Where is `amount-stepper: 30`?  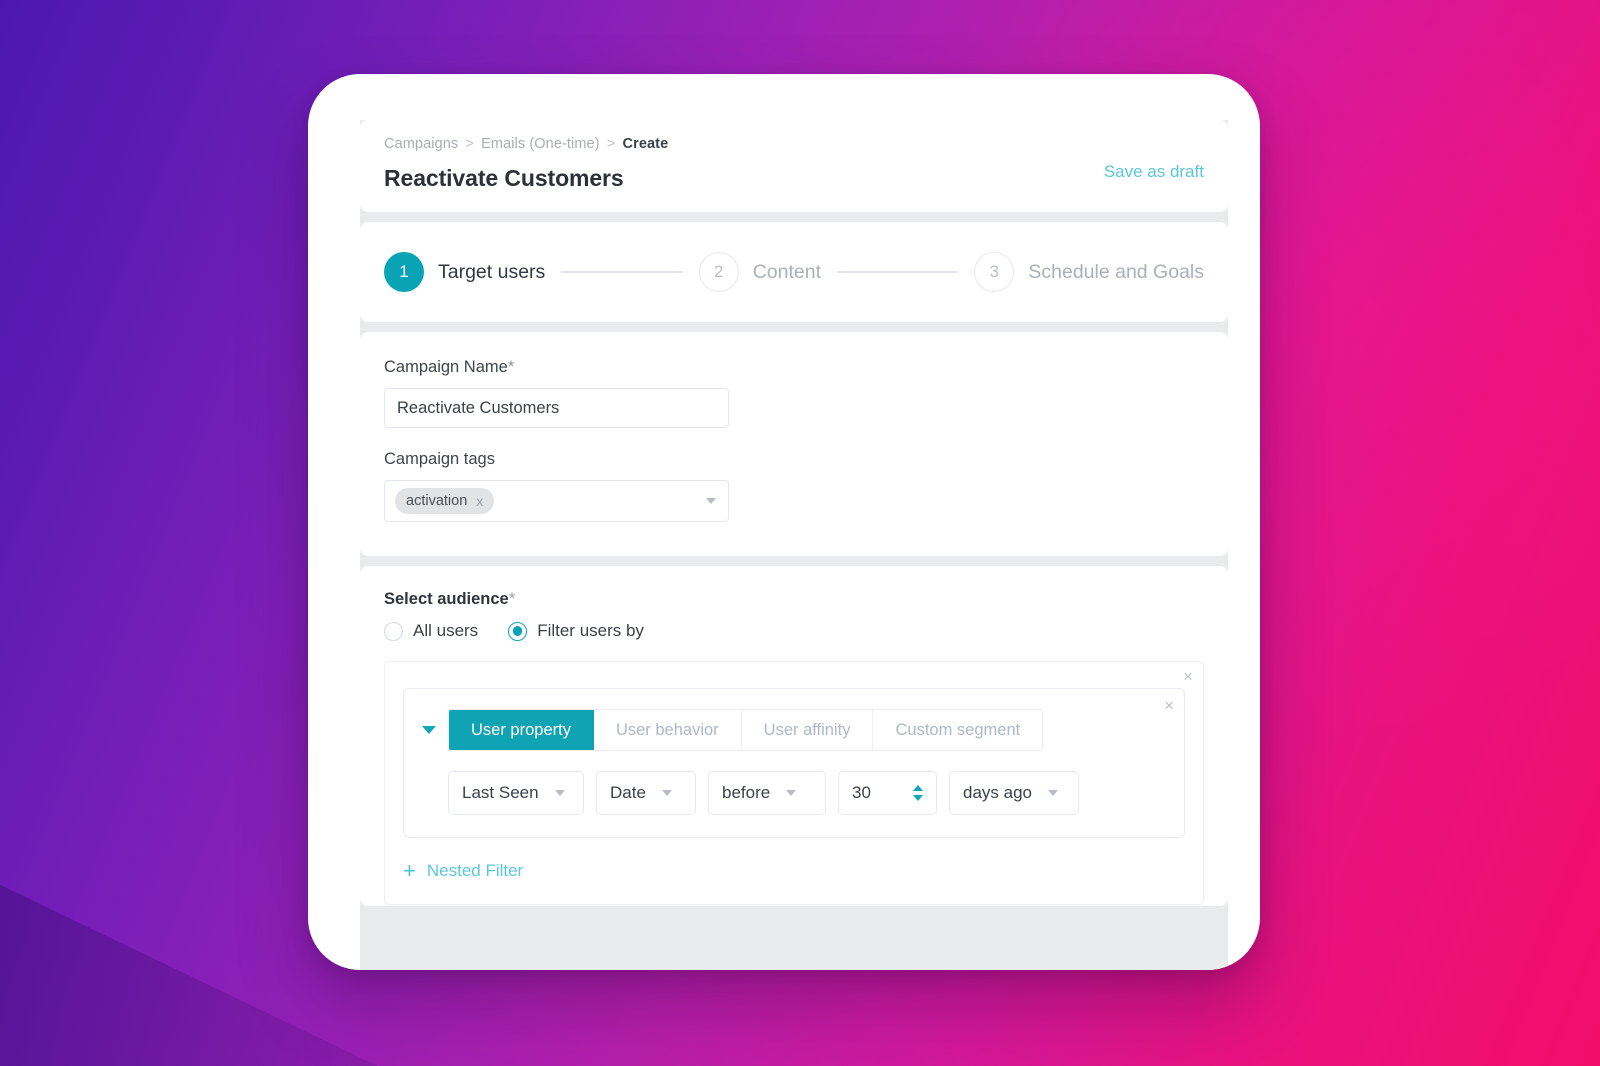
amount-stepper: 30 is located at coordinates (887, 793).